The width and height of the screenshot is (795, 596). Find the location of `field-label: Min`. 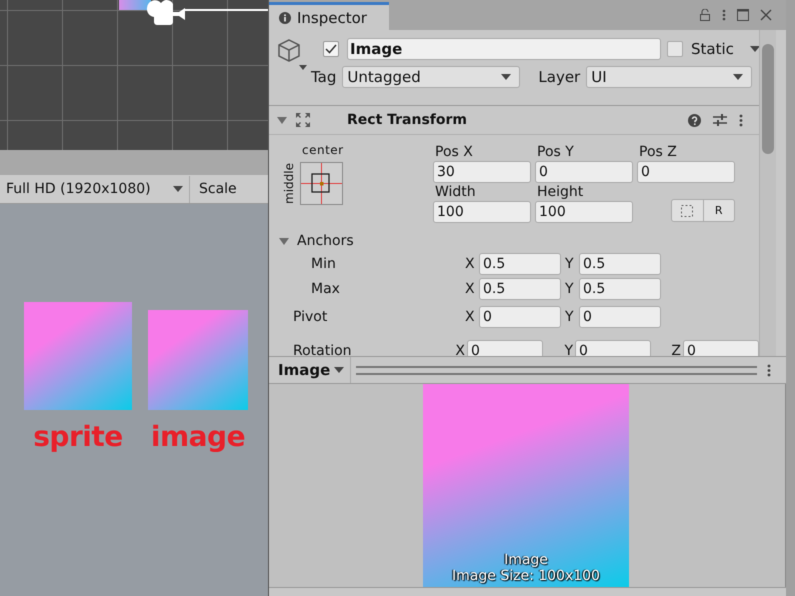

field-label: Min is located at coordinates (323, 264).